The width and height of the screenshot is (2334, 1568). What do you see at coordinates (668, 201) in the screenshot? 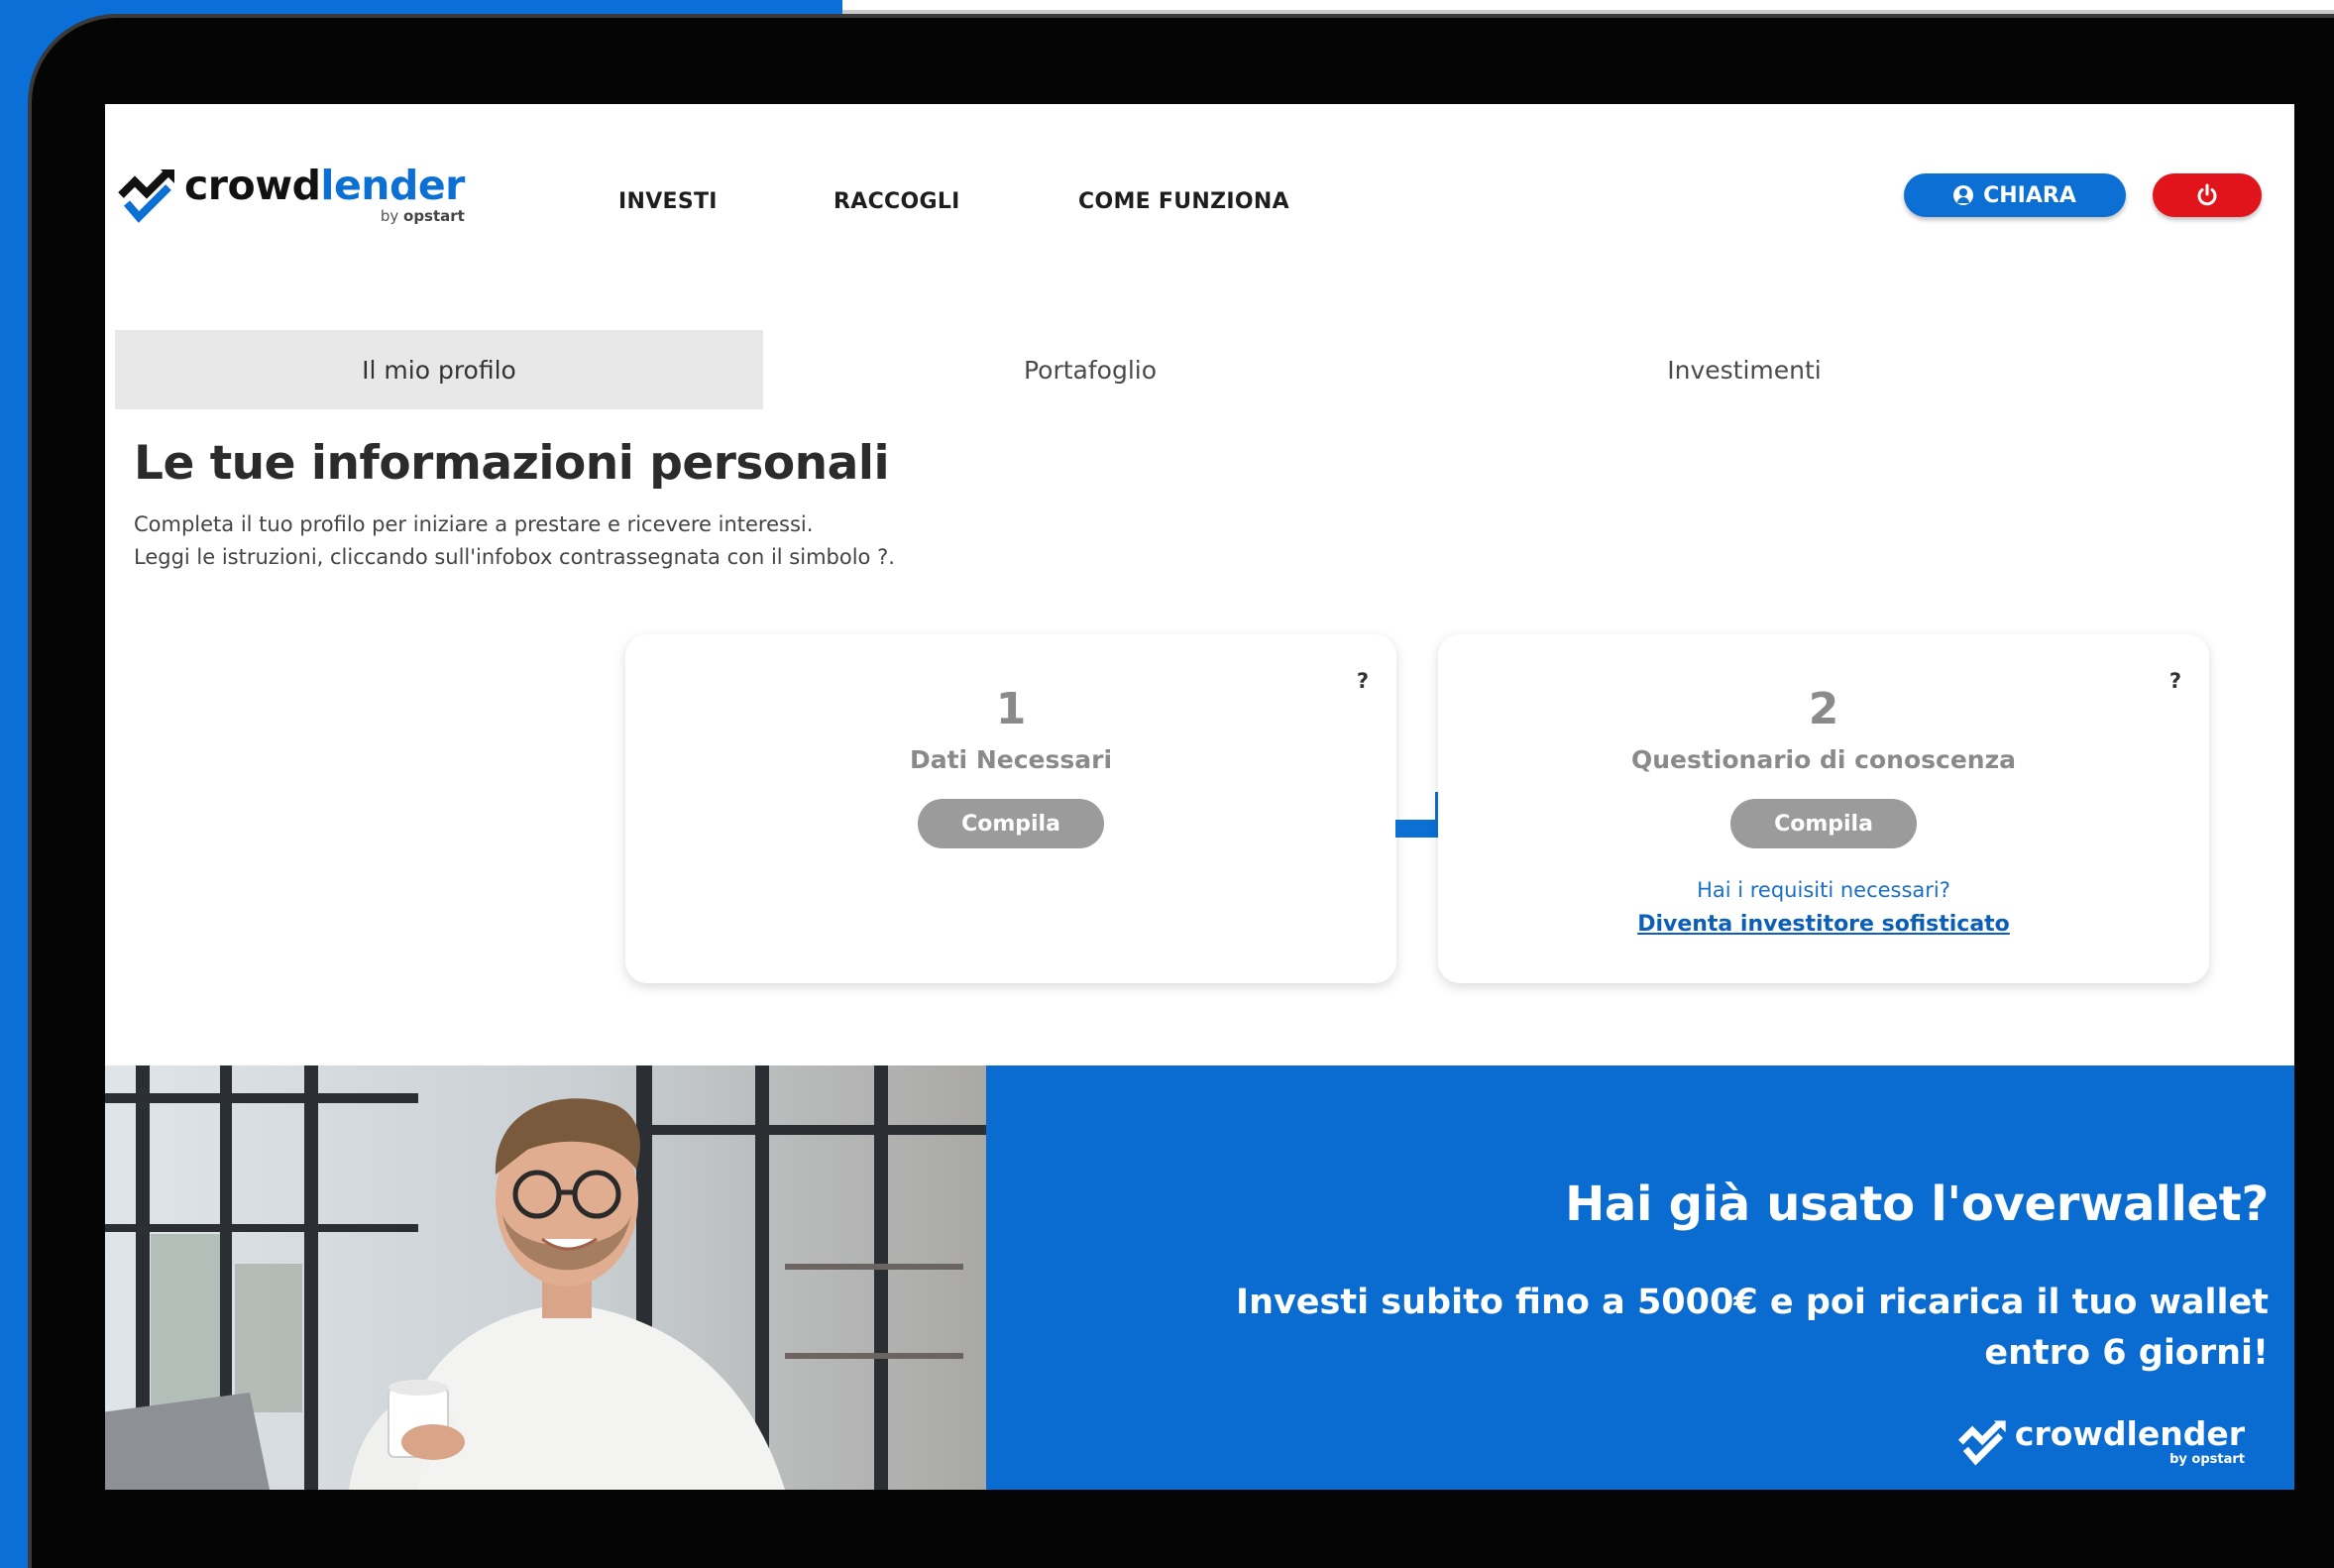
I see `nav-investi: INVESTI` at bounding box center [668, 201].